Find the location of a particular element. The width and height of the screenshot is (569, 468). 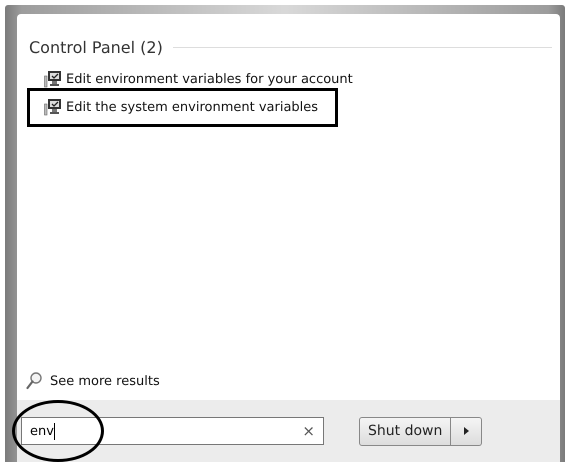

result-item: Edit the system environment variables is located at coordinates (181, 107).